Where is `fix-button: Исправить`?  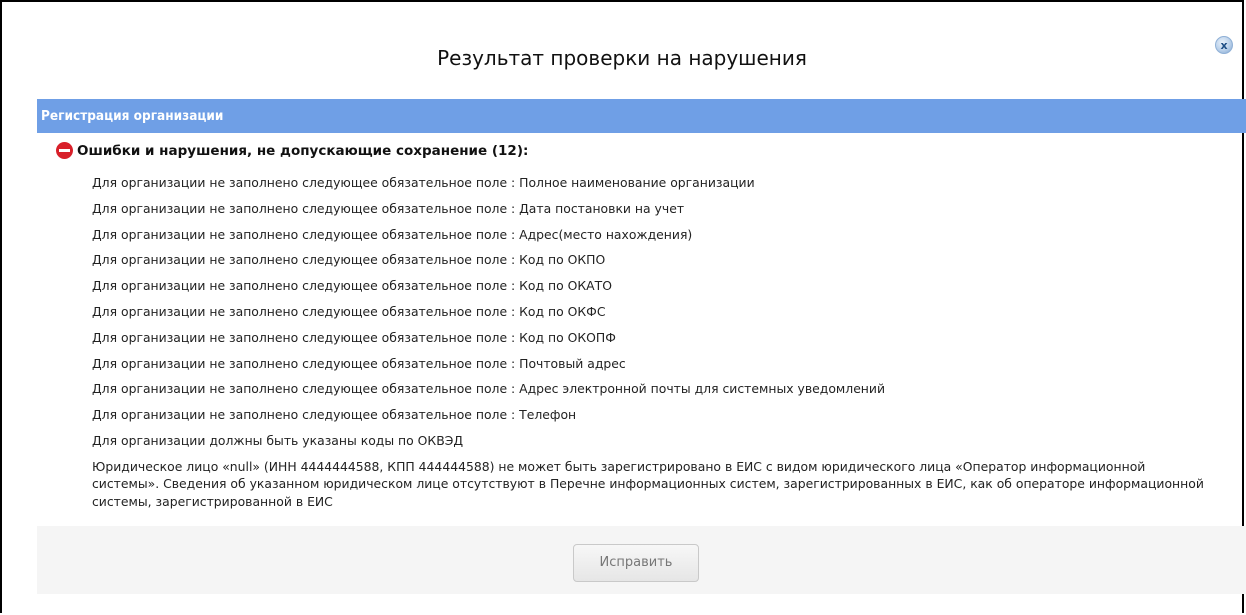 fix-button: Исправить is located at coordinates (636, 563).